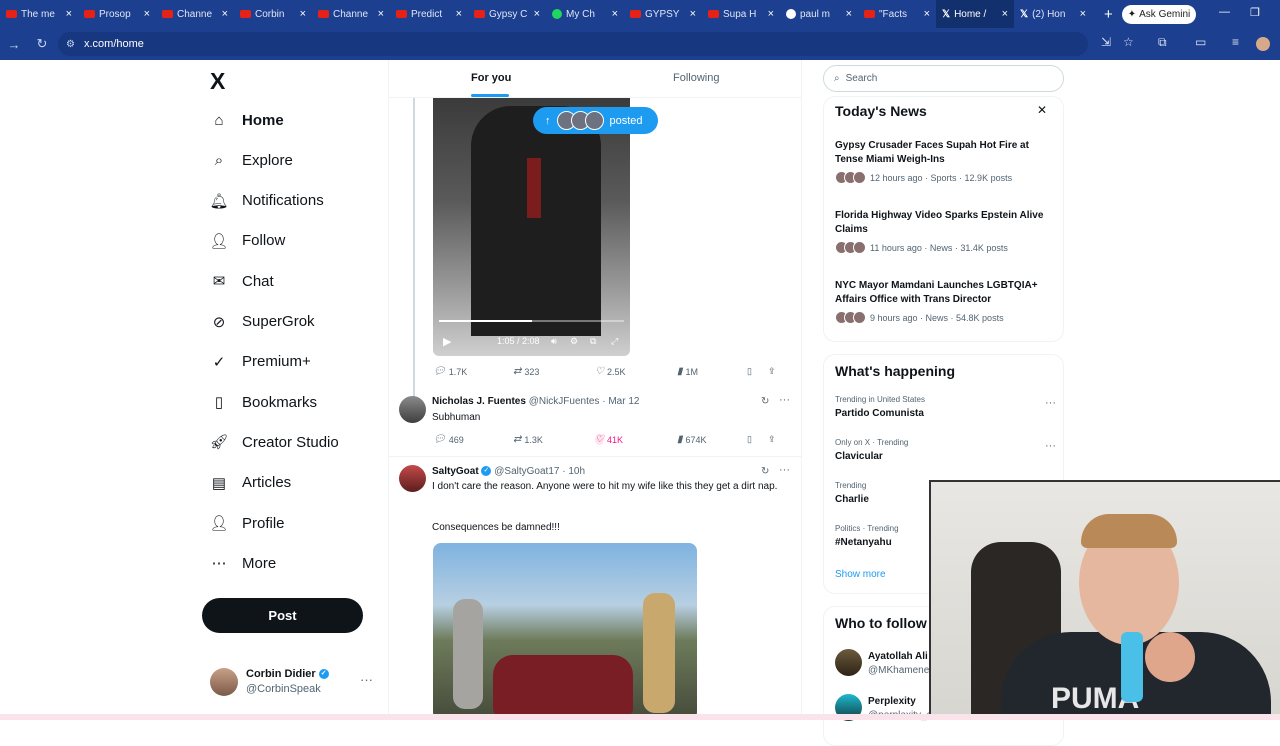  I want to click on browser-tab: Prosop ×, so click(117, 14).